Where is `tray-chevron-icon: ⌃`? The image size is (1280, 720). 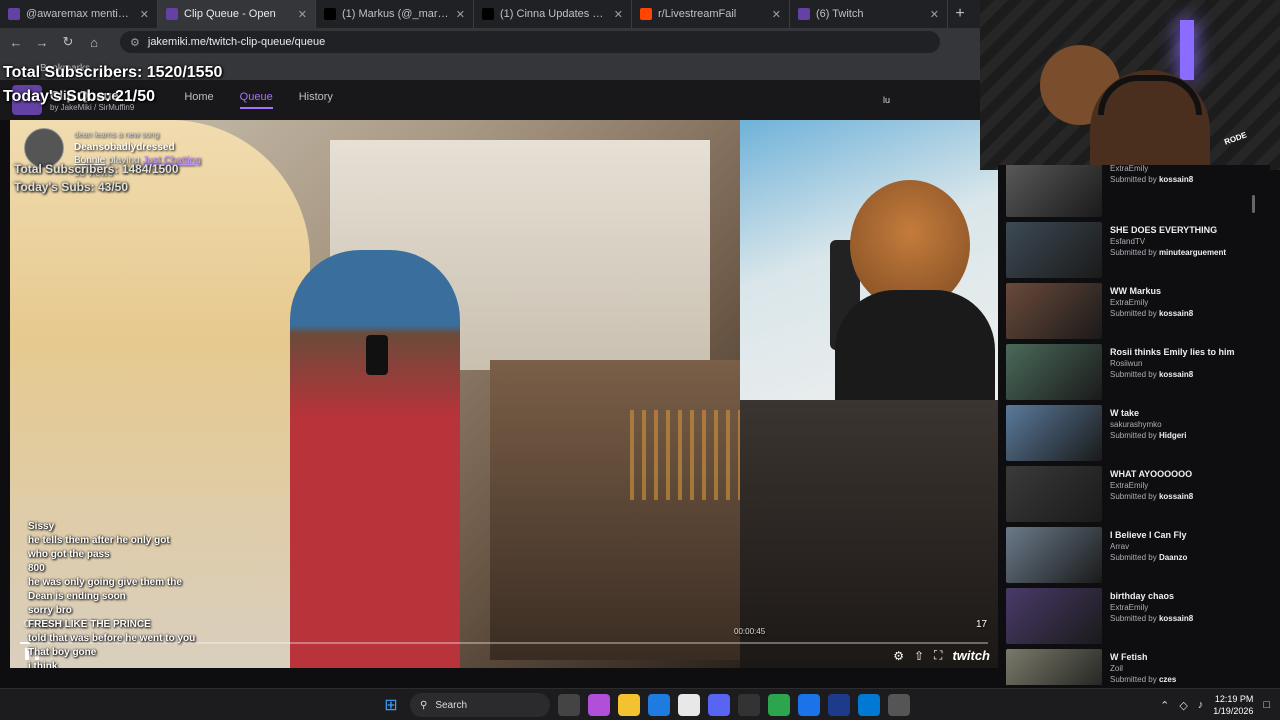
tray-chevron-icon: ⌃ is located at coordinates (1164, 705).